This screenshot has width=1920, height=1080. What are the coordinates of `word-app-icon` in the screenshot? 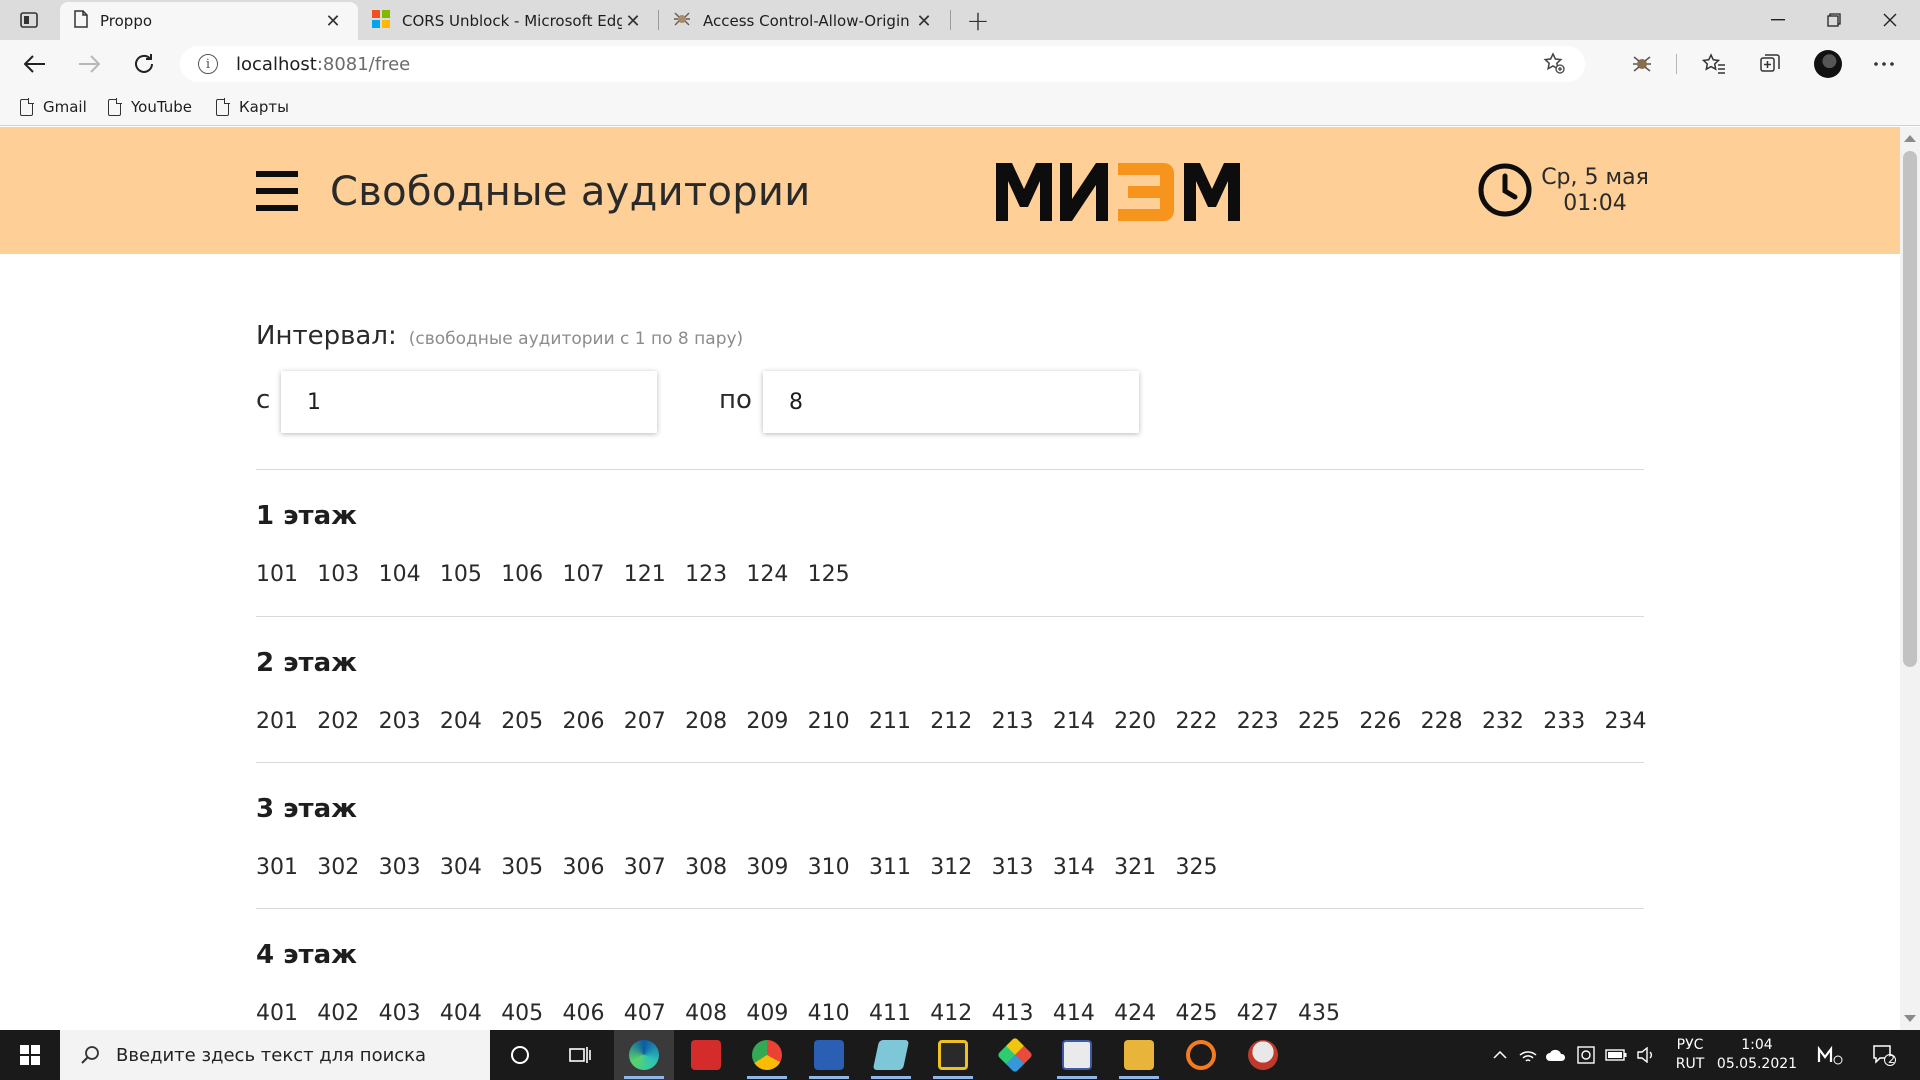 It's located at (829, 1055).